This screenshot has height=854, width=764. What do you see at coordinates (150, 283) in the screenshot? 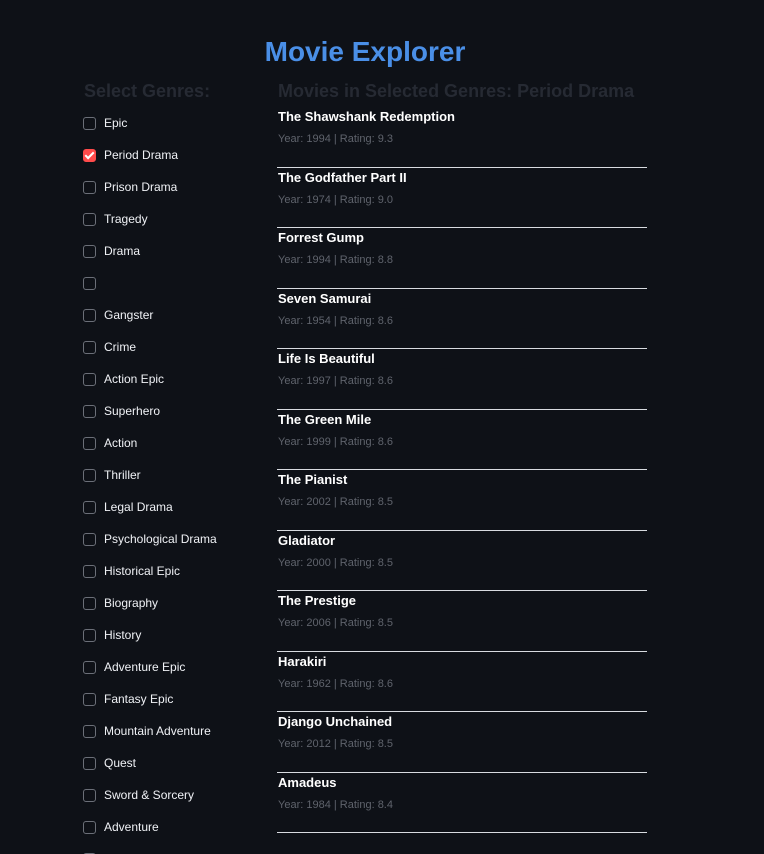
I see `genre-option` at bounding box center [150, 283].